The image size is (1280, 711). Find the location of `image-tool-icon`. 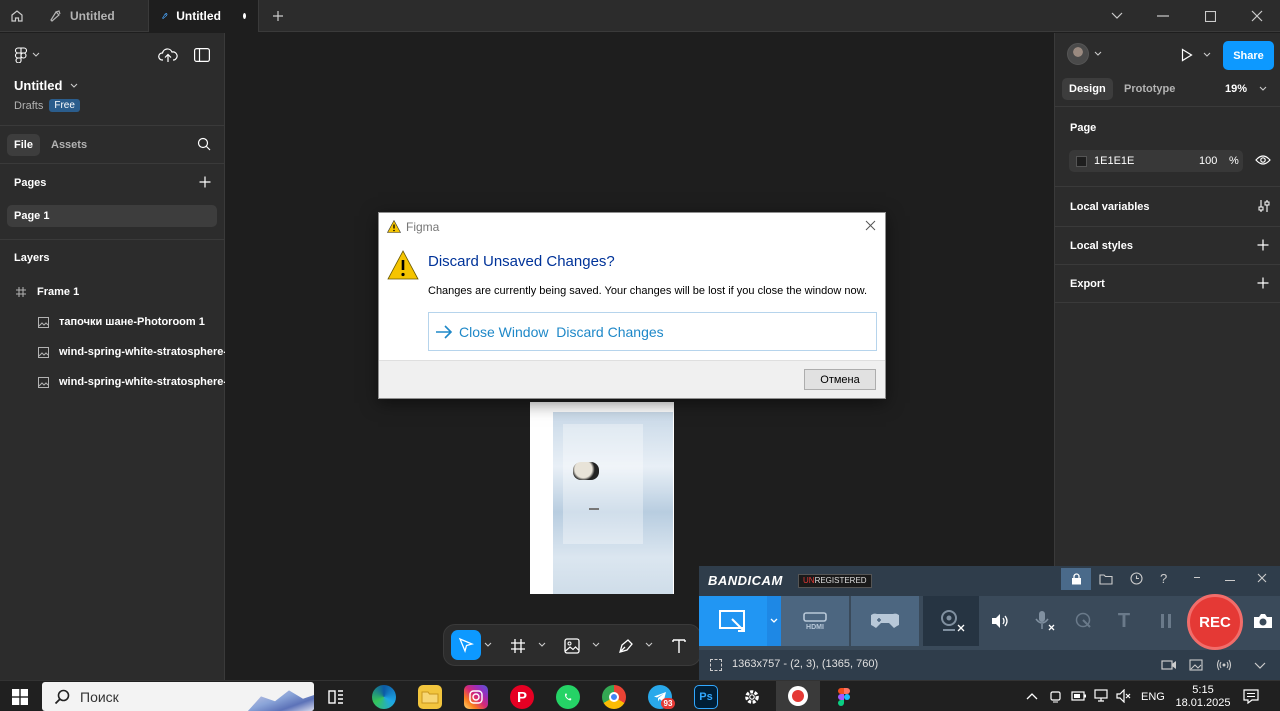

image-tool-icon is located at coordinates (572, 646).